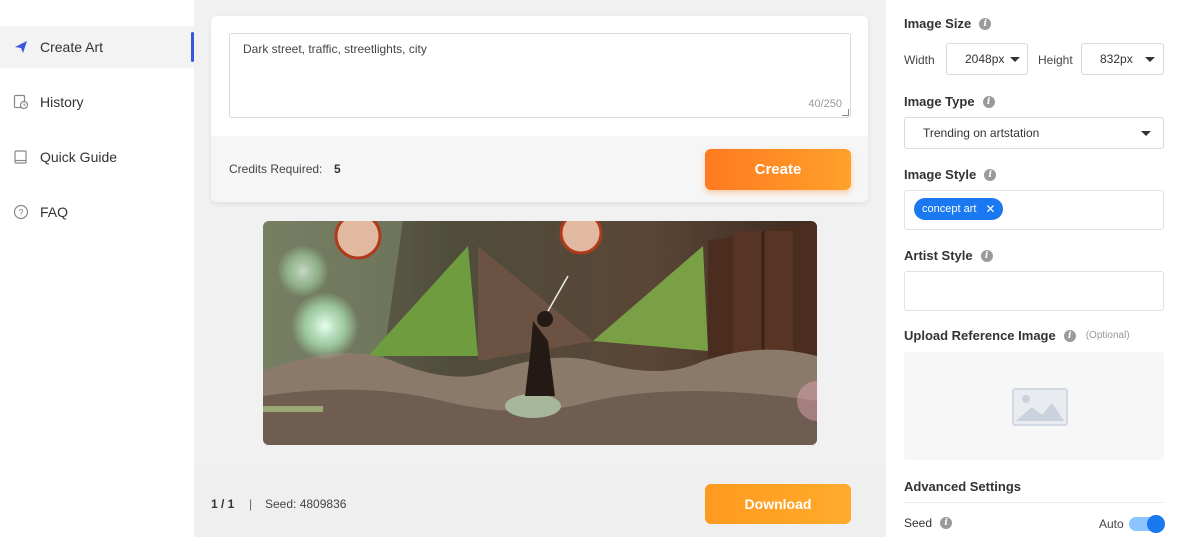  Describe the element at coordinates (306, 504) in the screenshot. I see `seed-text: Seed: 4809836` at that location.